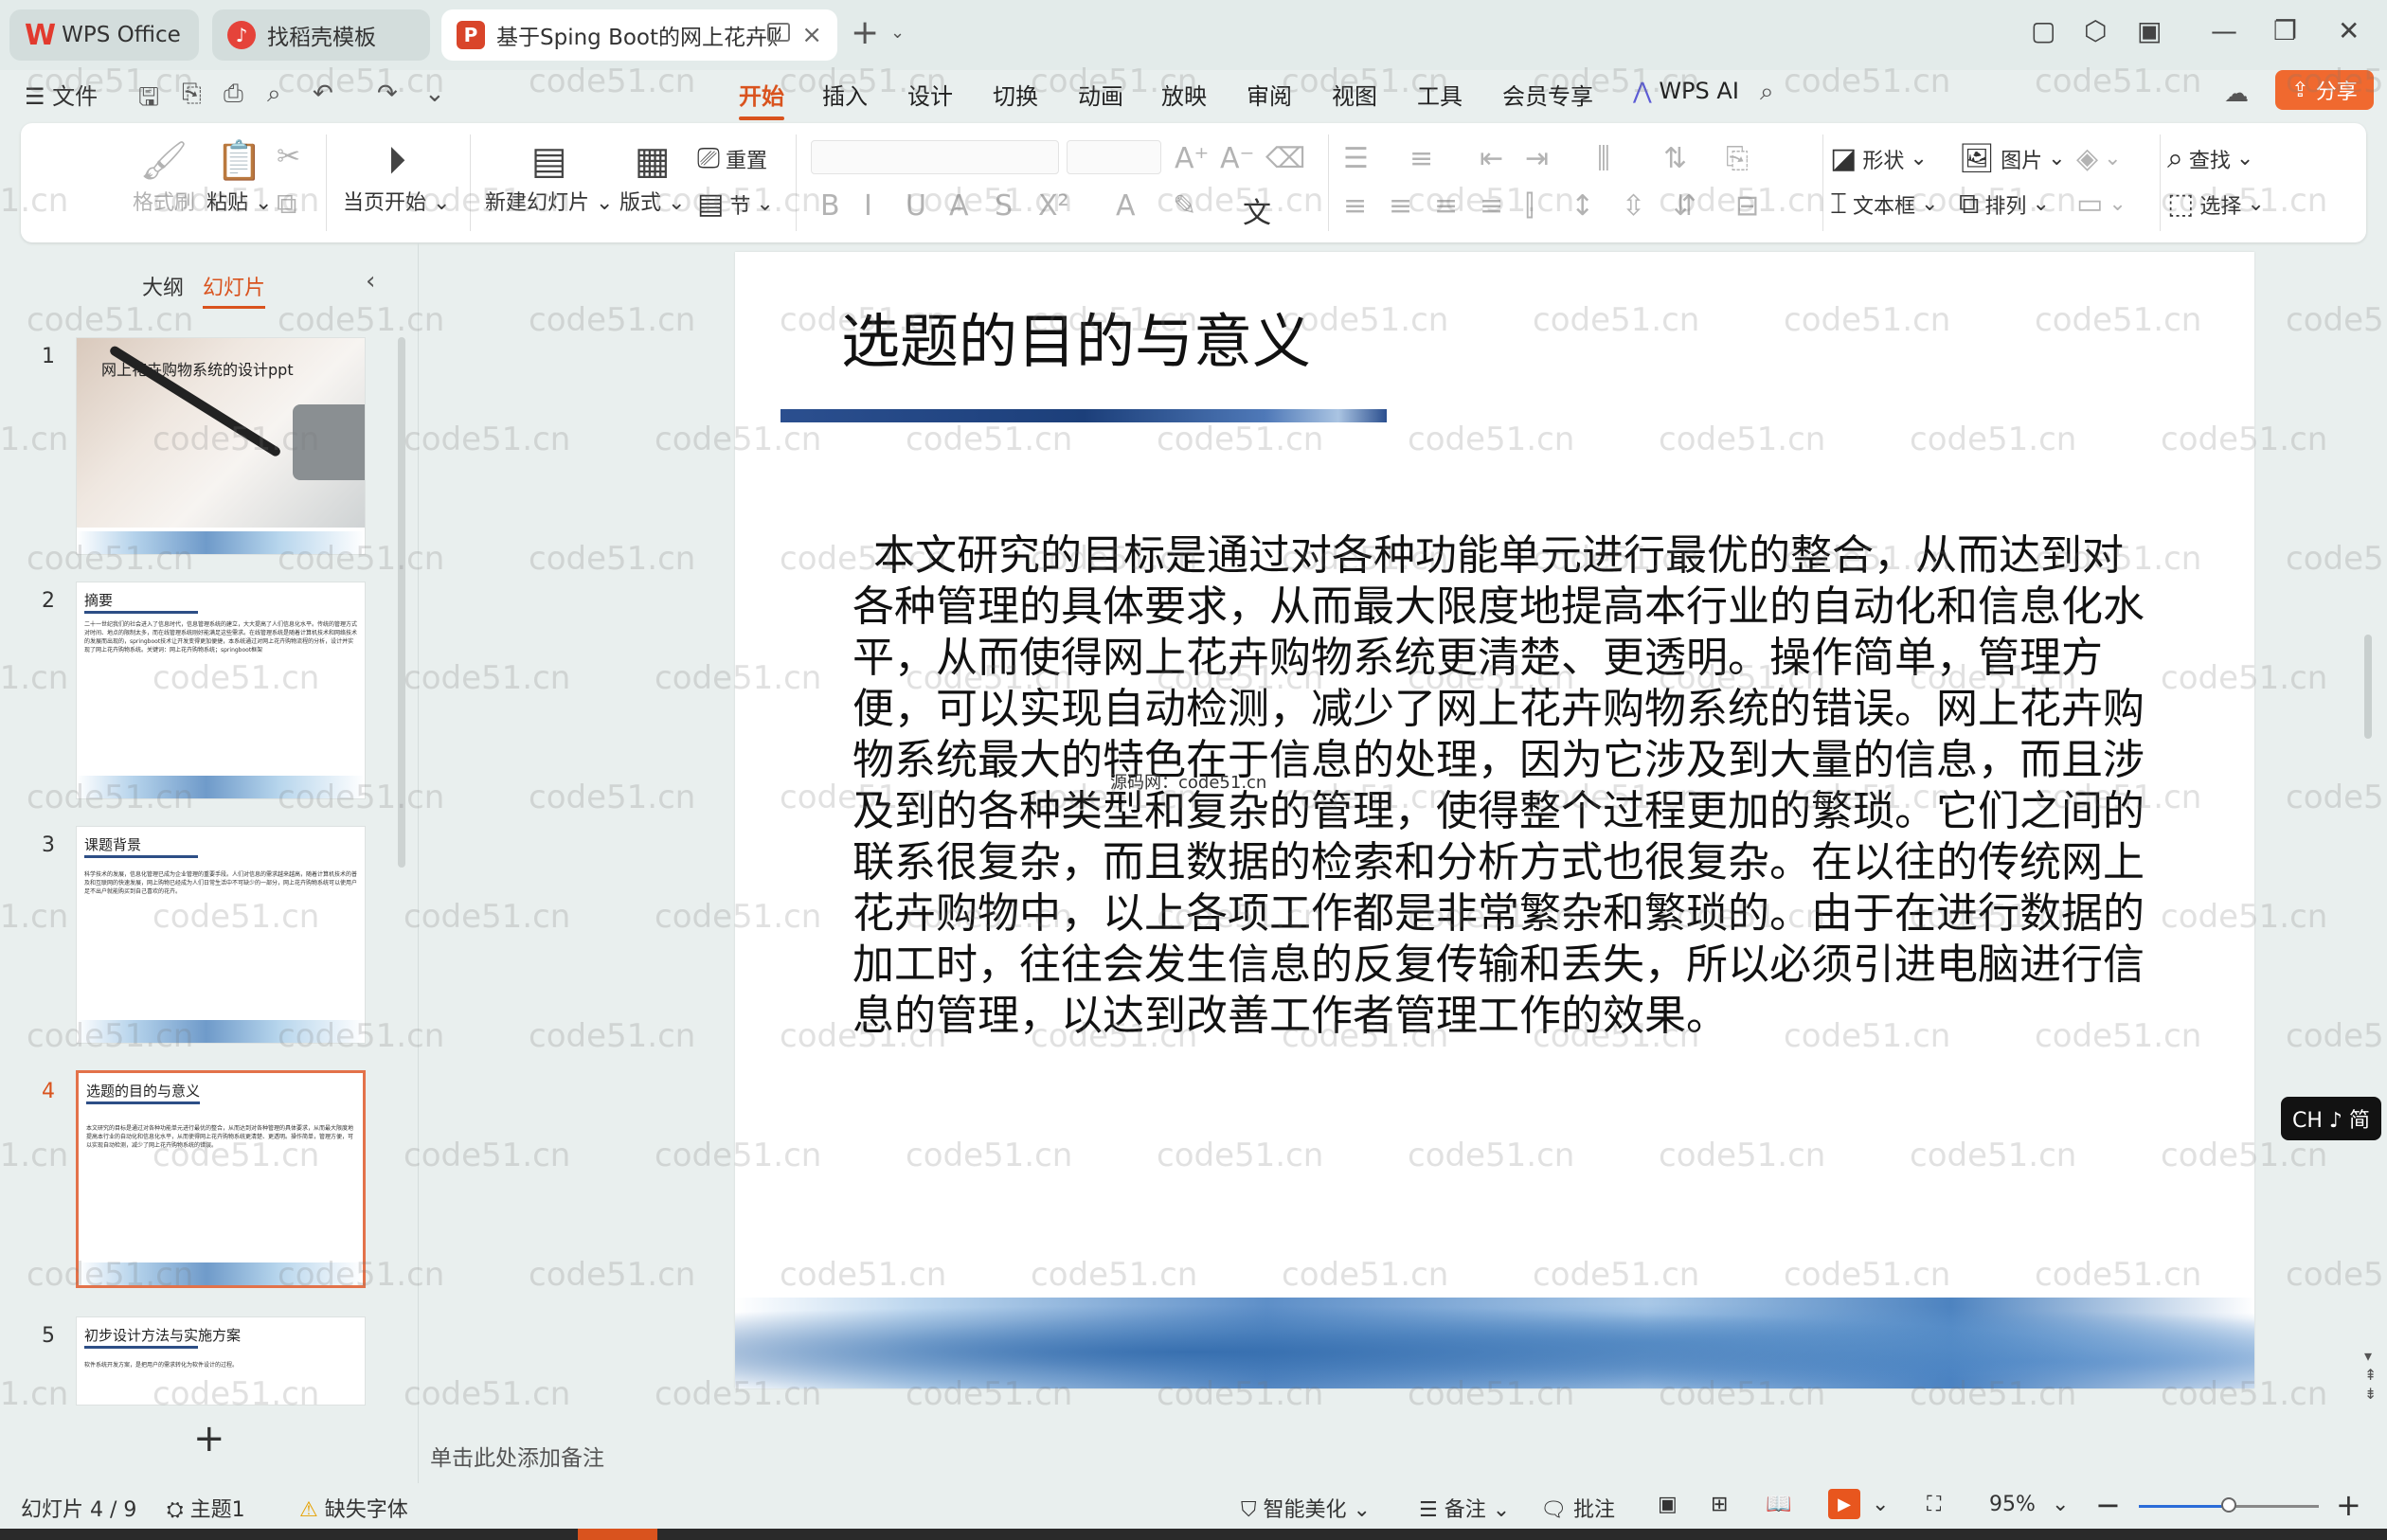 The width and height of the screenshot is (2387, 1540). What do you see at coordinates (1355, 206) in the screenshot?
I see `align-left-icon: ≡` at bounding box center [1355, 206].